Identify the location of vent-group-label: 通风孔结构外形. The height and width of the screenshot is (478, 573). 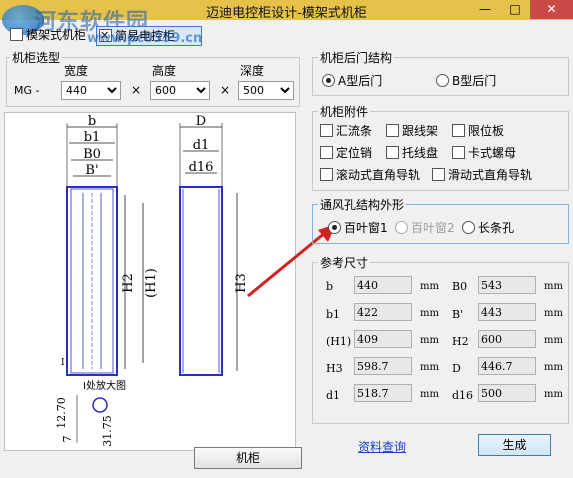
(362, 204).